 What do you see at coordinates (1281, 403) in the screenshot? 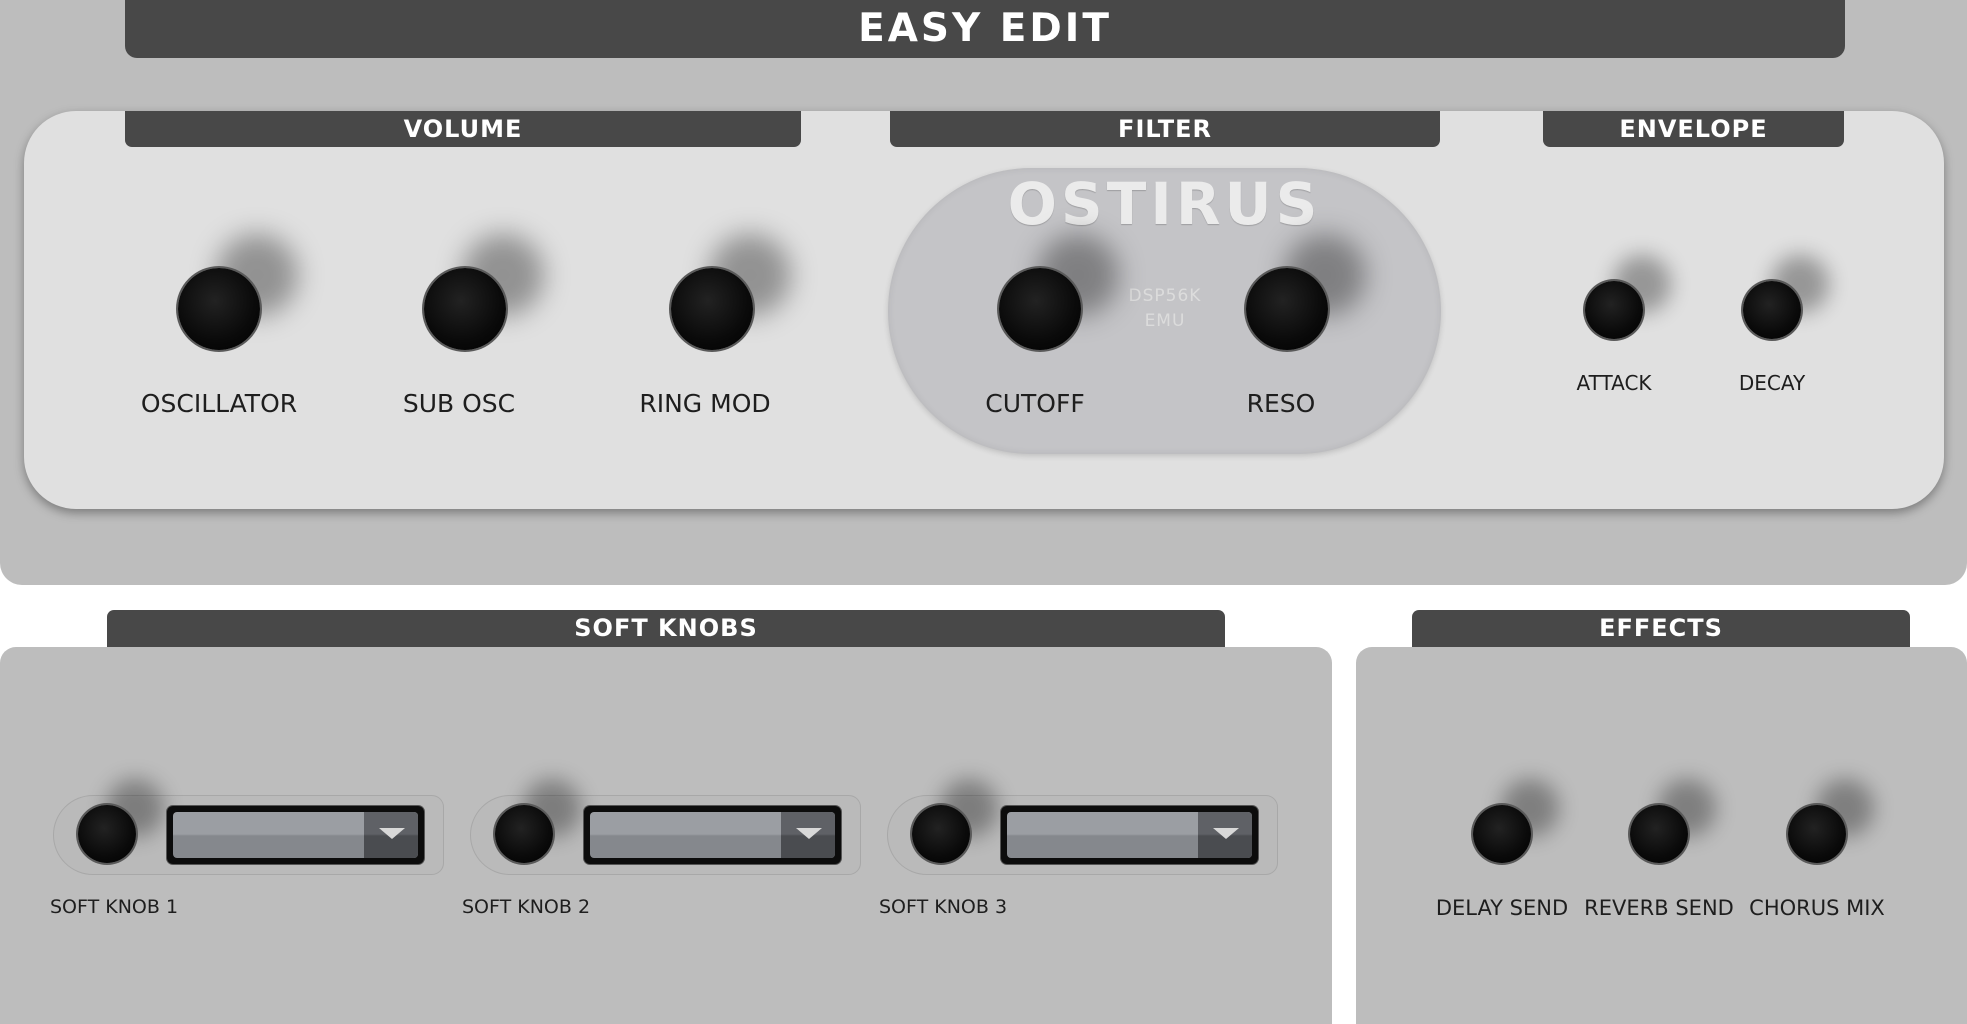
I see `reso-label: RESO` at bounding box center [1281, 403].